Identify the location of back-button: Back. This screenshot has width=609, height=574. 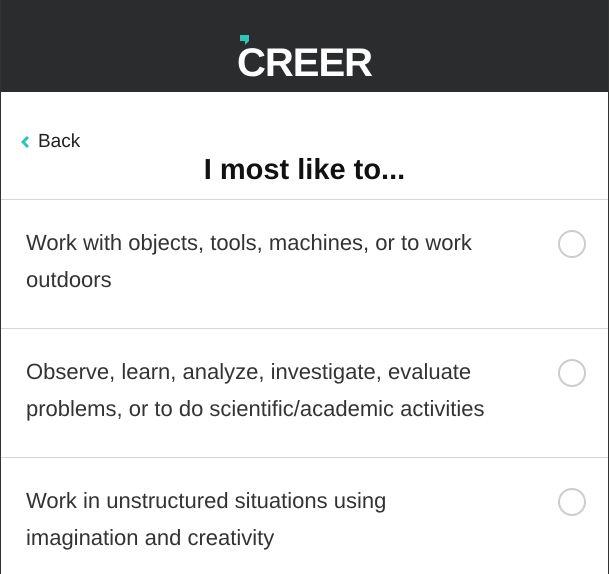
(50, 142).